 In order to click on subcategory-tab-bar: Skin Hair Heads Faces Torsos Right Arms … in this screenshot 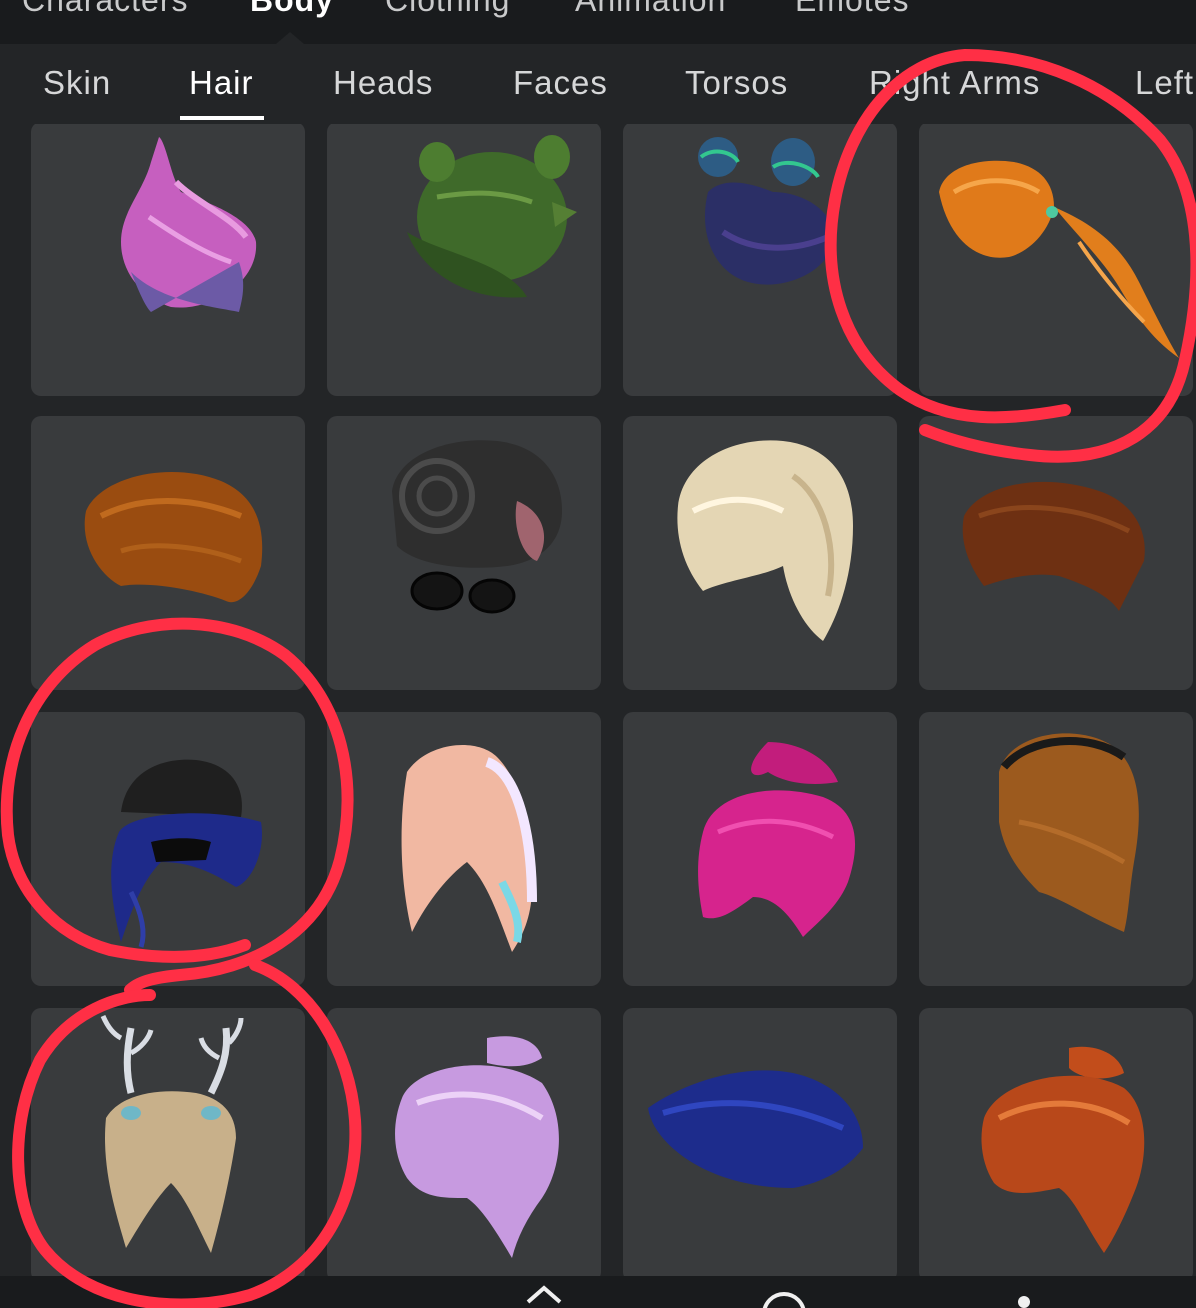, I will do `click(598, 84)`.